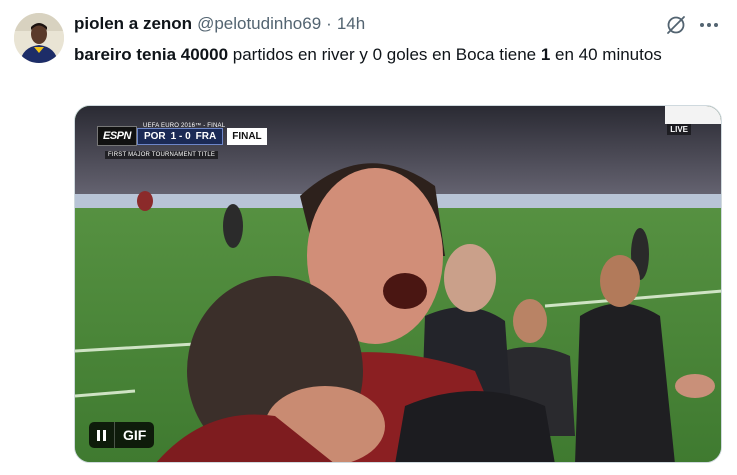 The width and height of the screenshot is (737, 475). What do you see at coordinates (133, 24) in the screenshot?
I see `display-name: piolen a zenon` at bounding box center [133, 24].